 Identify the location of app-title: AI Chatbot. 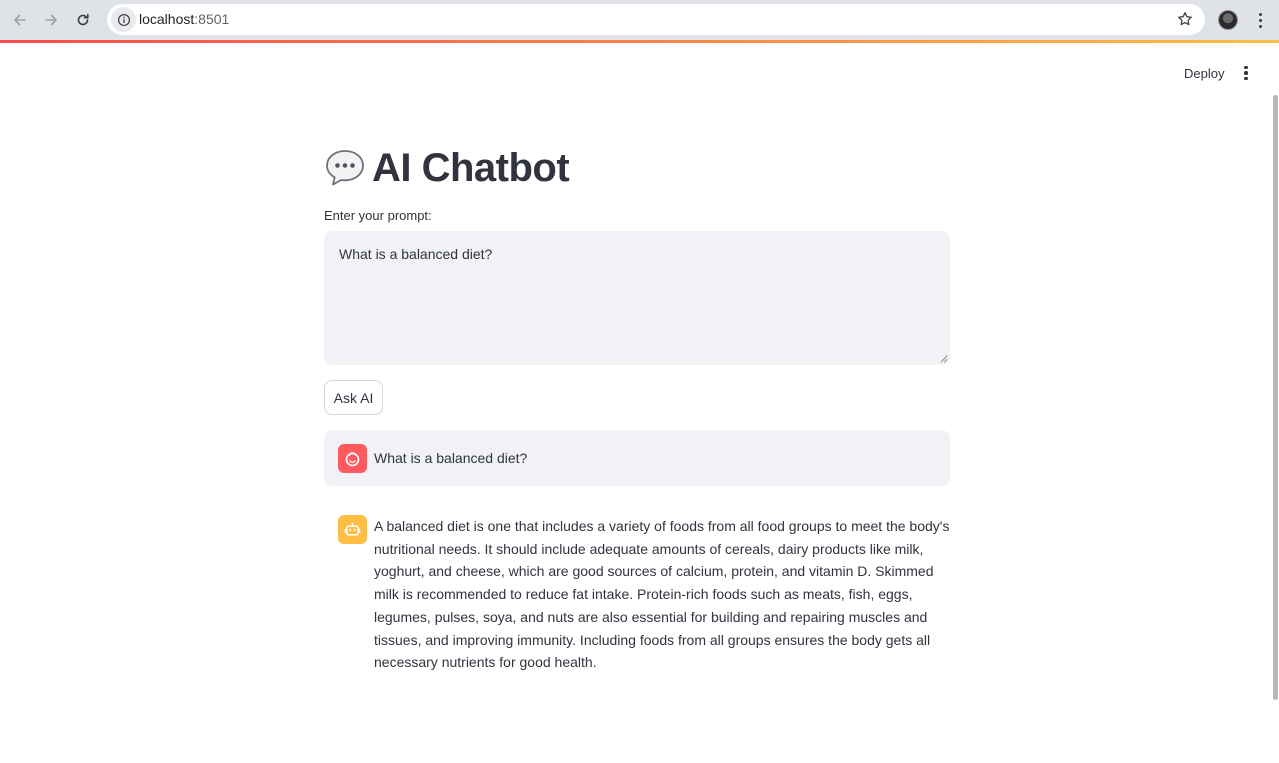
(471, 167).